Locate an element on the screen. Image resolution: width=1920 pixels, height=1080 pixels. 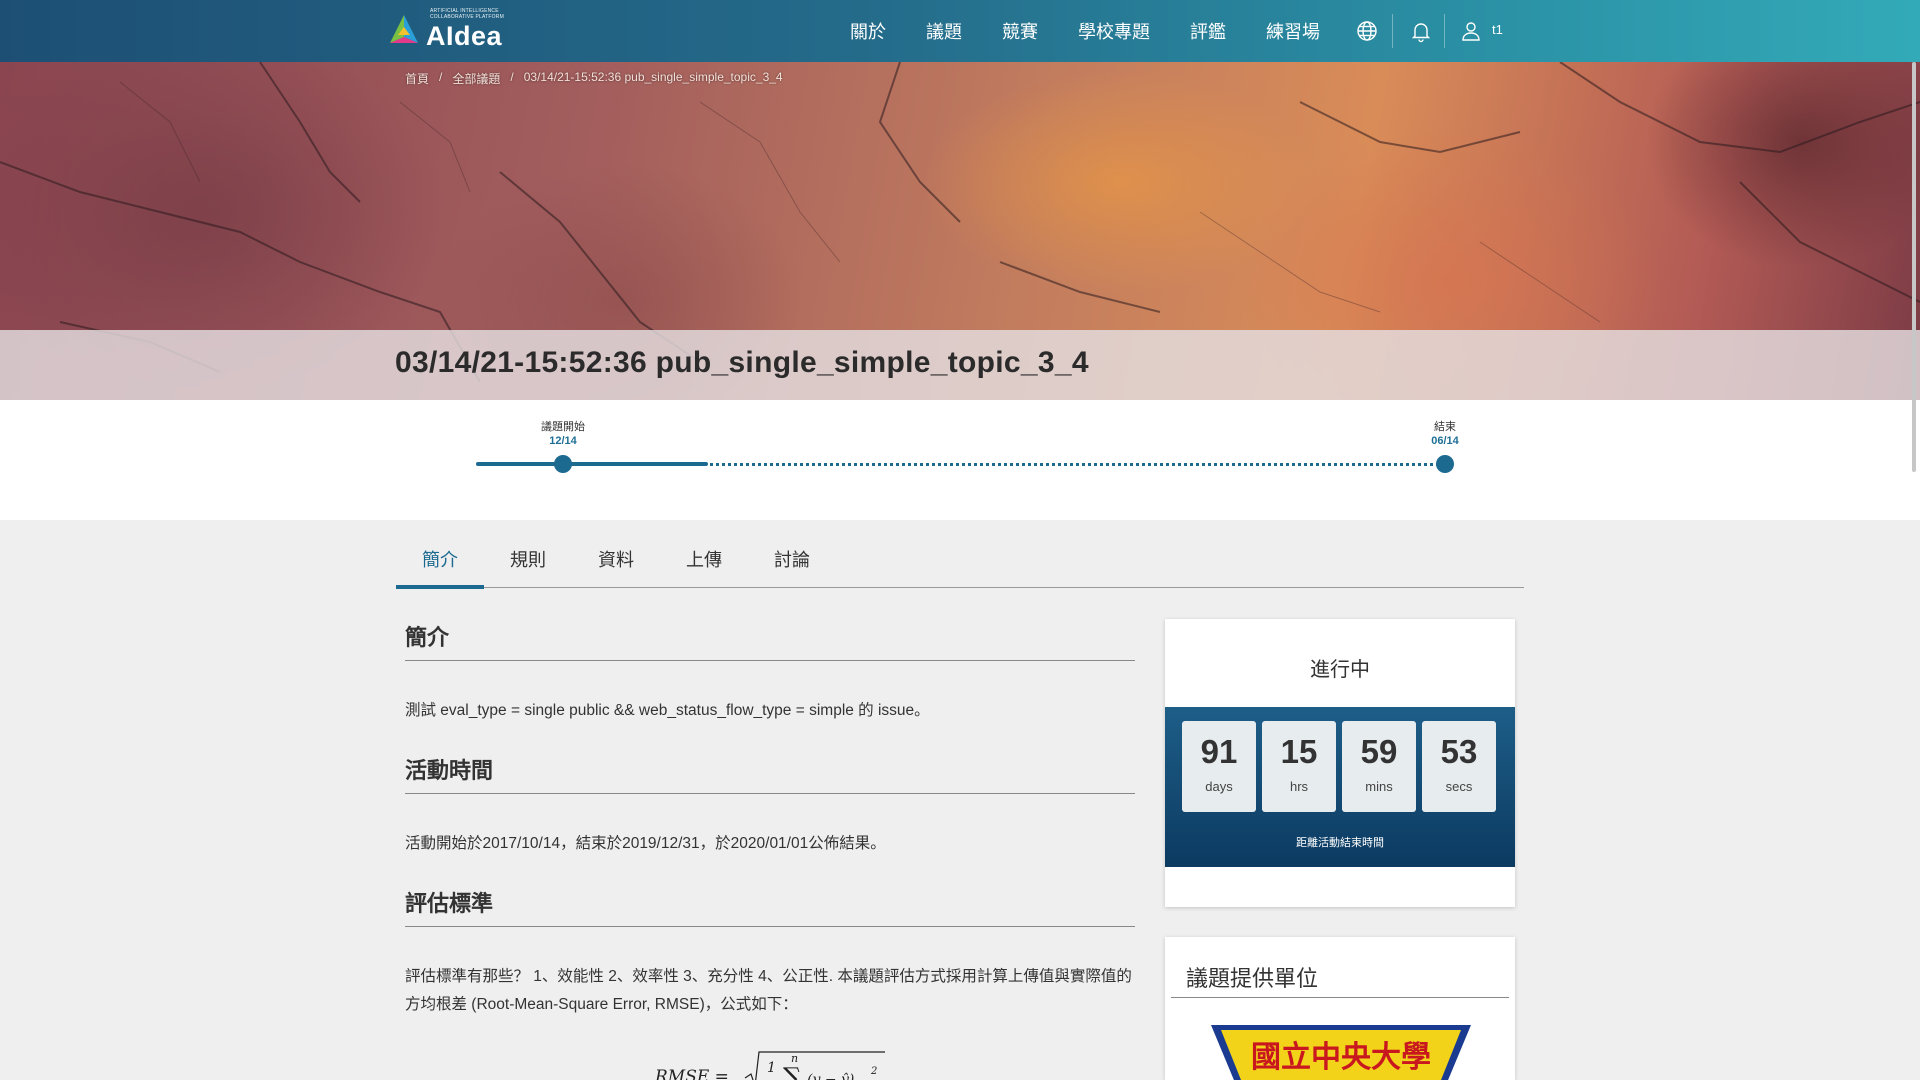
provider-card: 議題提供單位 國立中央大學 is located at coordinates (1340, 1008).